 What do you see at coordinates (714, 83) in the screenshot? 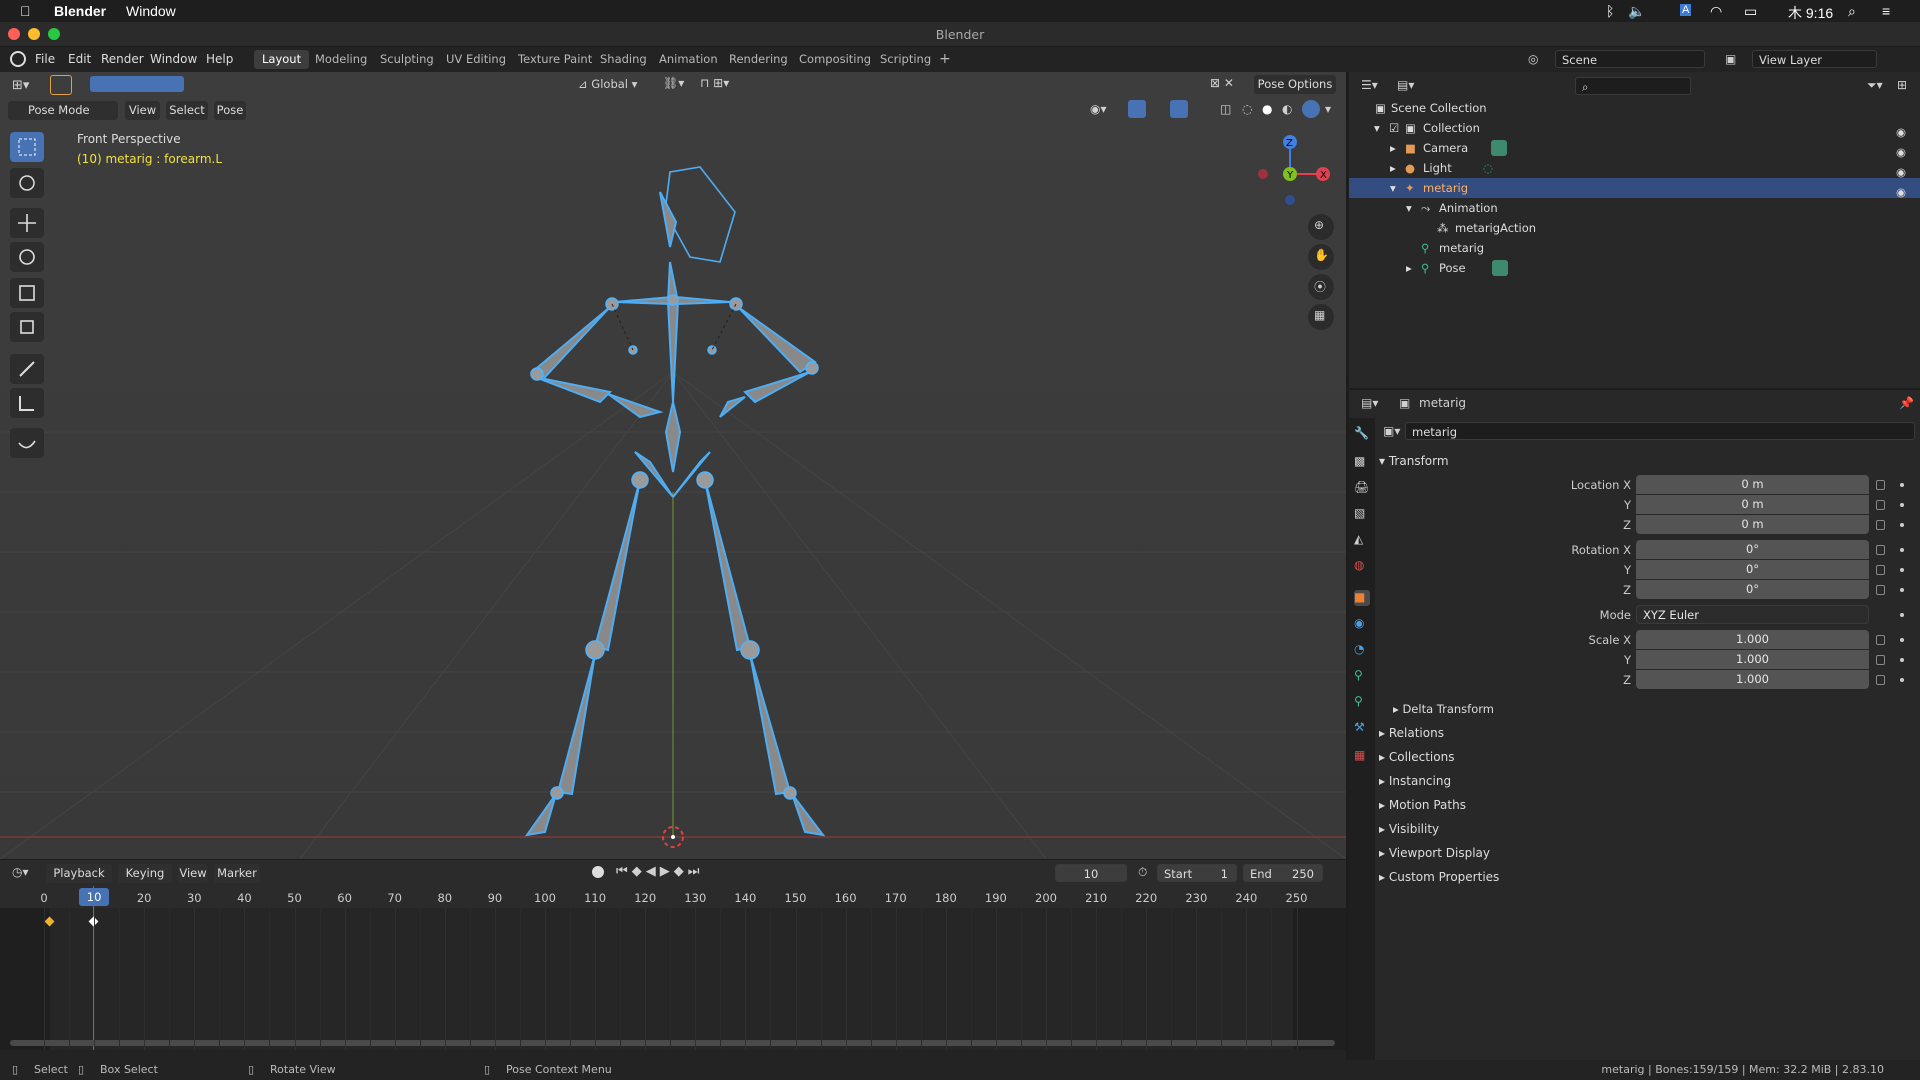
I see `snap-icon: ⊓ ⊞▾` at bounding box center [714, 83].